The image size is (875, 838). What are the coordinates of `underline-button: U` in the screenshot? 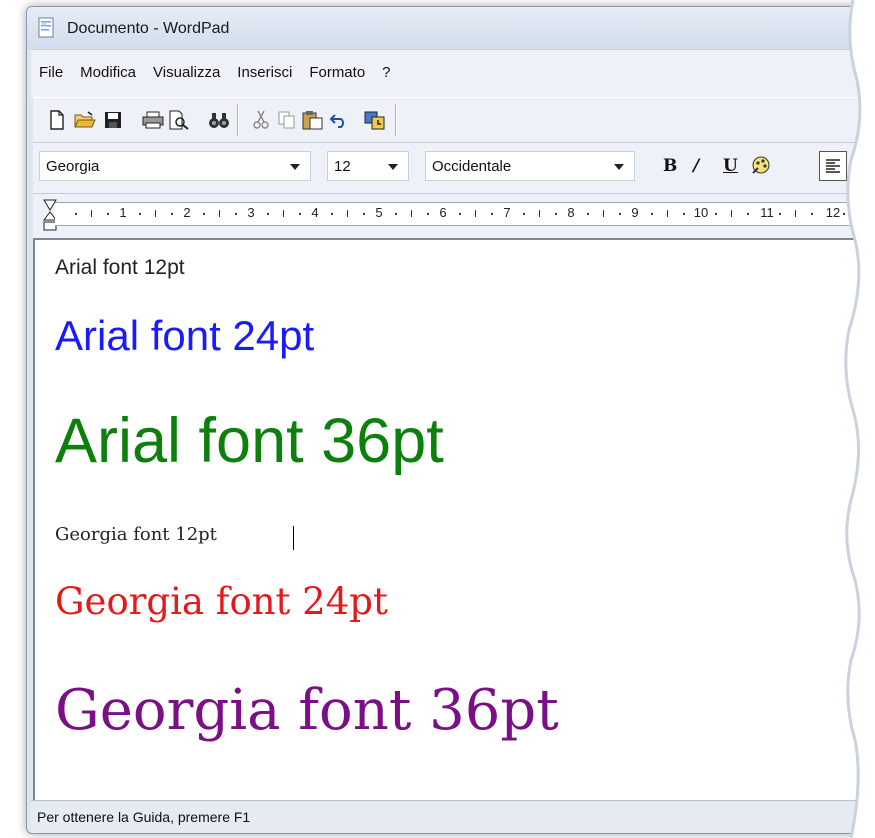 It's located at (730, 166).